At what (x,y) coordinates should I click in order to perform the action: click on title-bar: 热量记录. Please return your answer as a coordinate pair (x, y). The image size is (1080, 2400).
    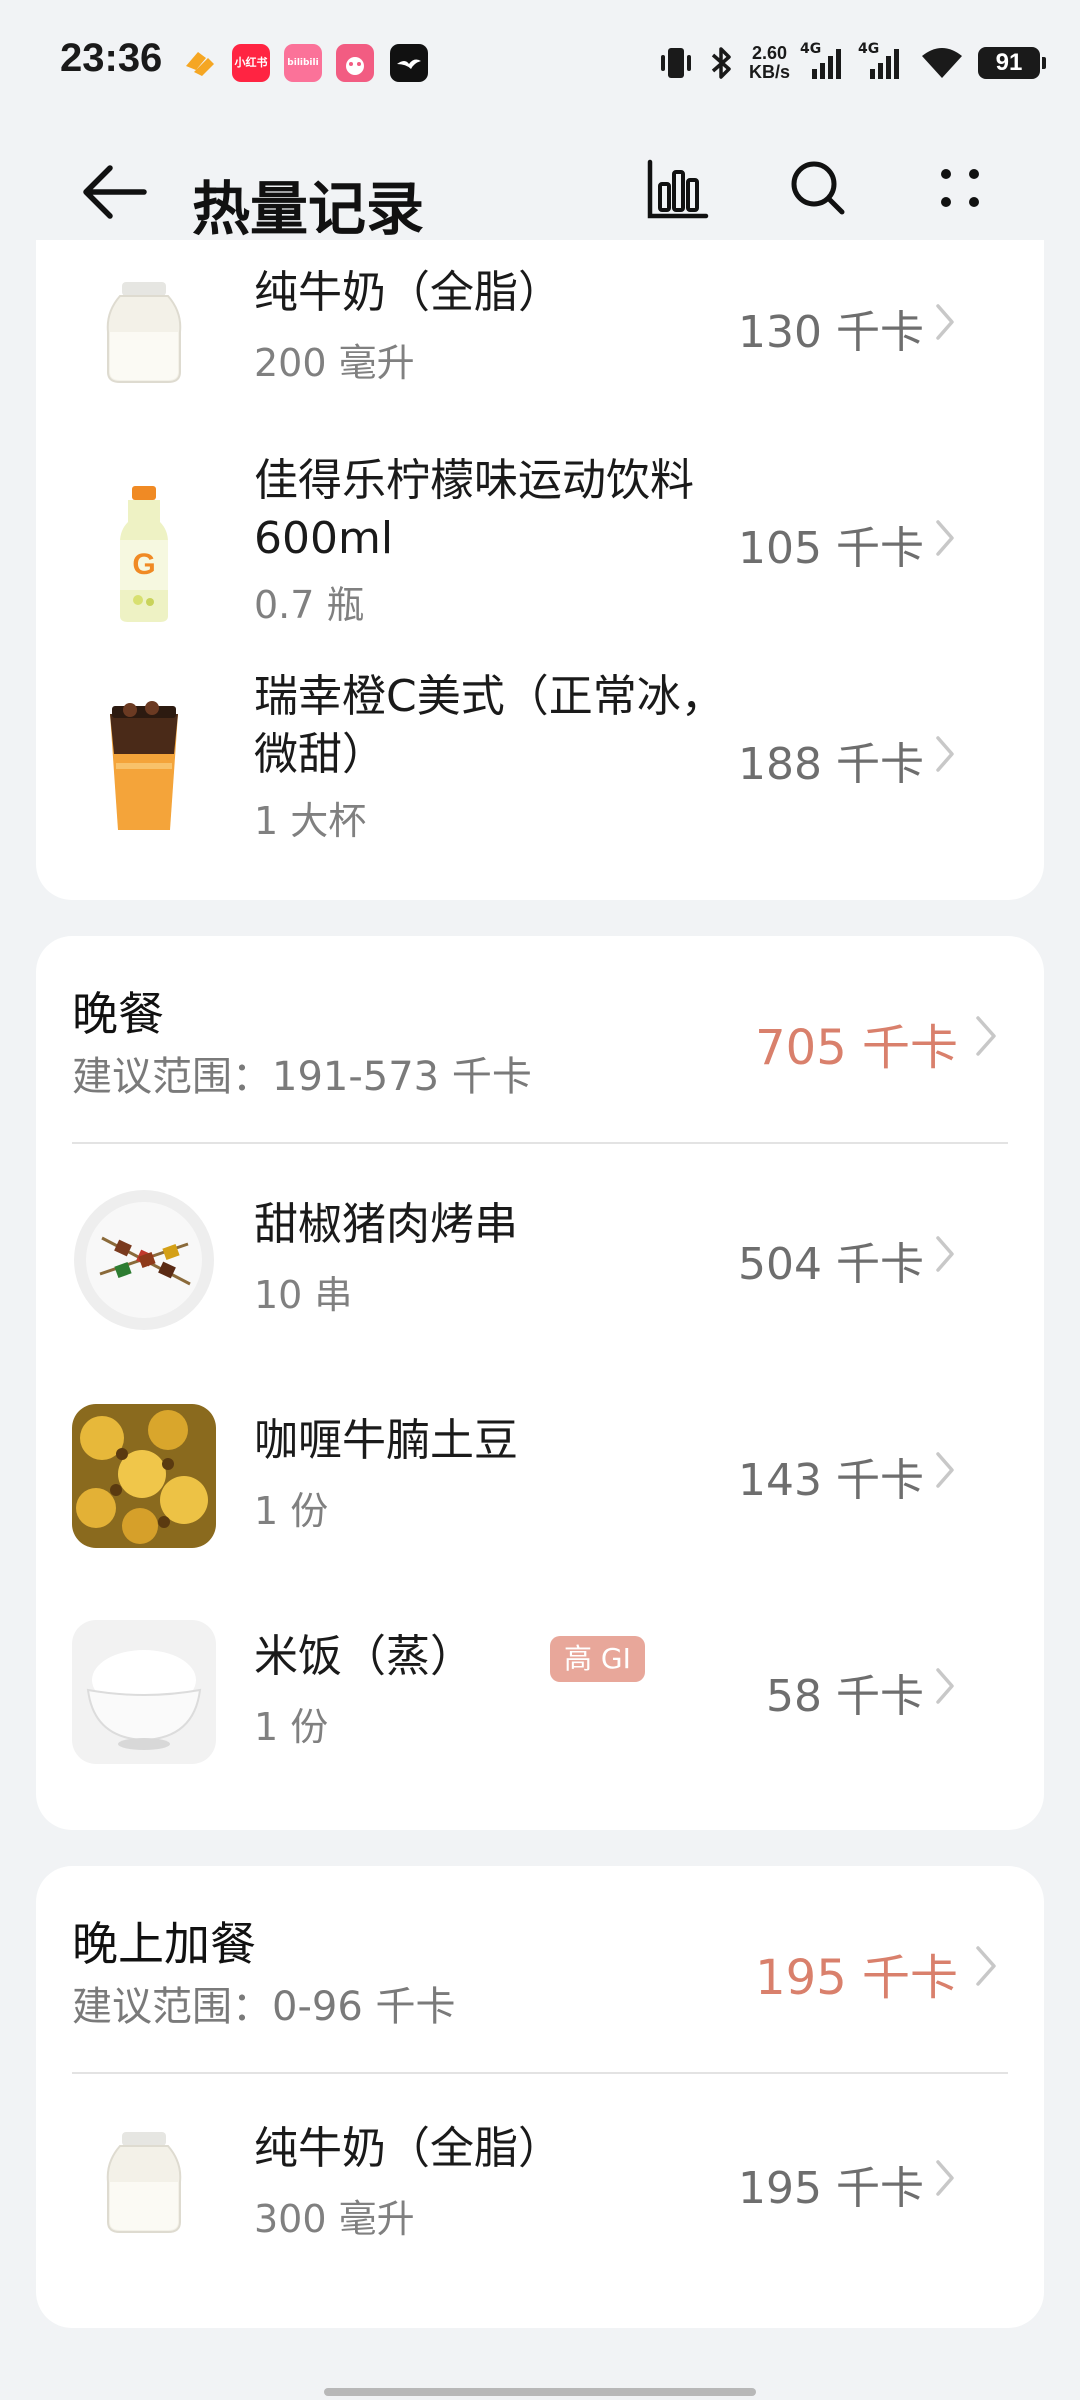
    Looking at the image, I should click on (540, 186).